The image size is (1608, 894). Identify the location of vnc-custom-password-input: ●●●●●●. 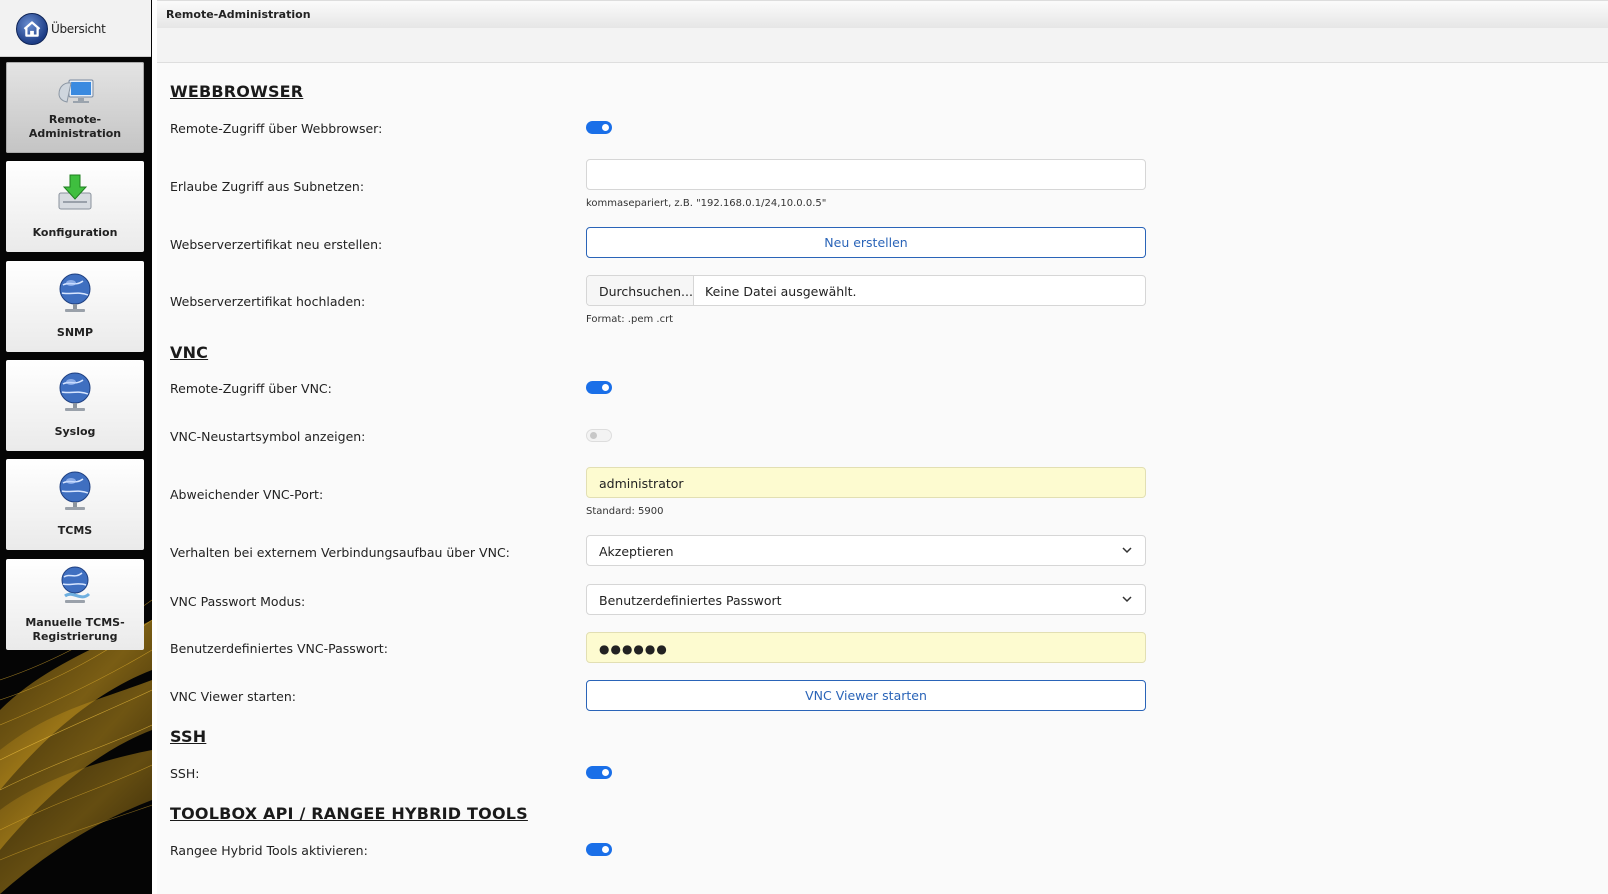
(866, 647).